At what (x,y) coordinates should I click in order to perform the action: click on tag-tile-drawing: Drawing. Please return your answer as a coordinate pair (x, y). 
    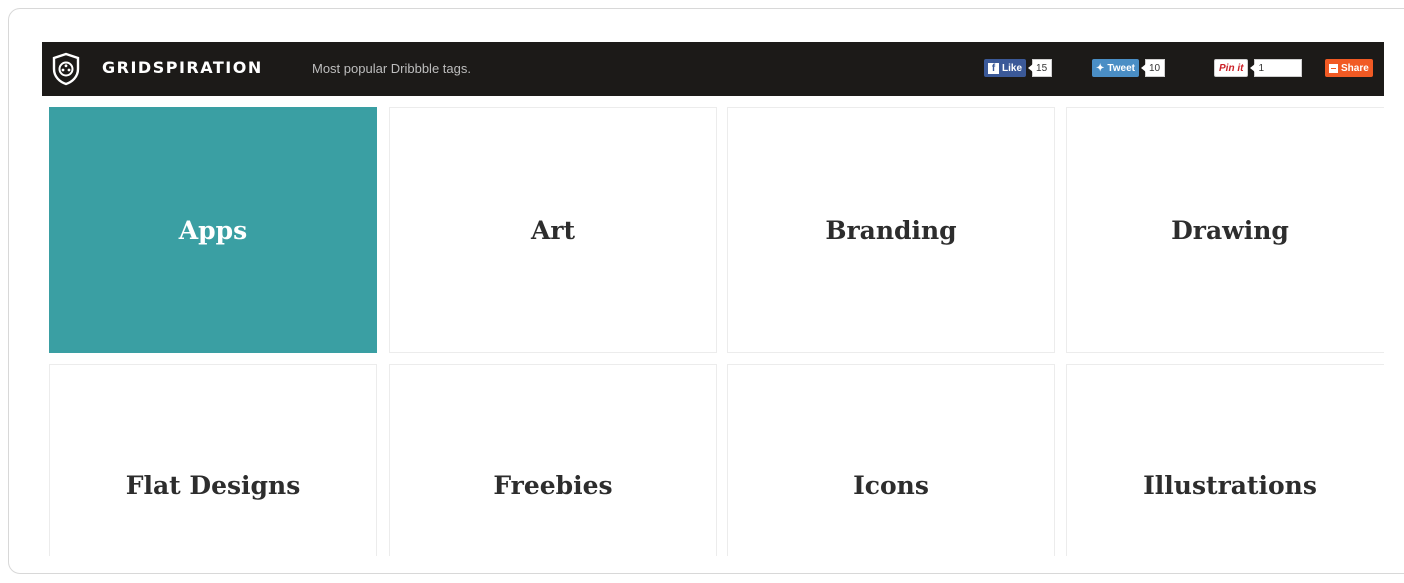
    Looking at the image, I should click on (1225, 230).